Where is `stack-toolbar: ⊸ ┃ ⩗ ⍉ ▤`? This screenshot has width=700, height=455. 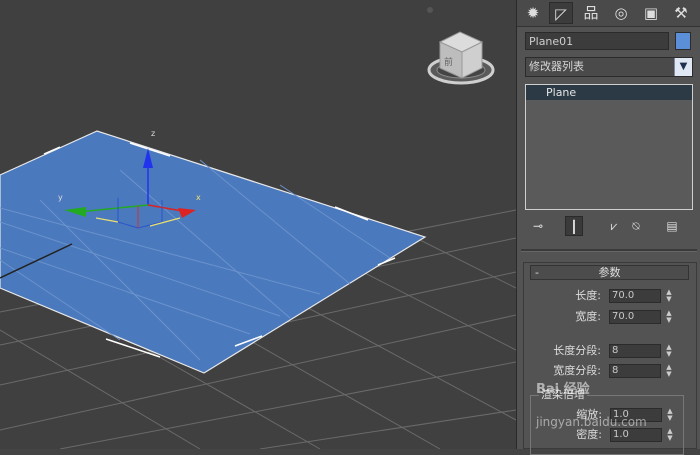
stack-toolbar: ⊸ ┃ ⩗ ⍉ ▤ is located at coordinates (609, 226).